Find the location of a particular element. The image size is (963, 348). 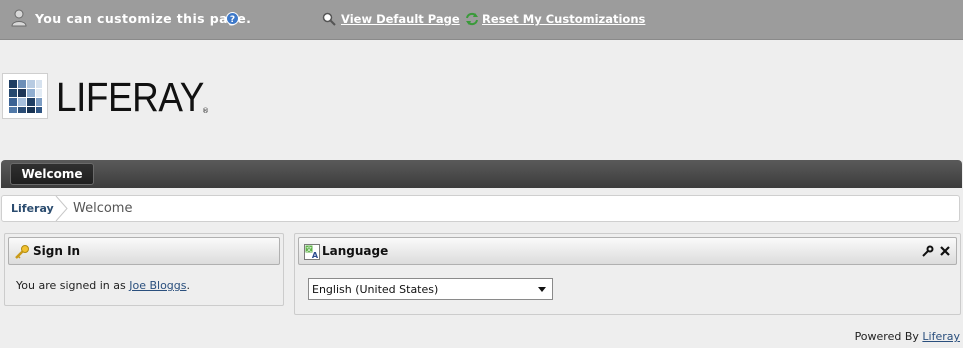

user-name-link: Joe Bloggs is located at coordinates (157, 285).